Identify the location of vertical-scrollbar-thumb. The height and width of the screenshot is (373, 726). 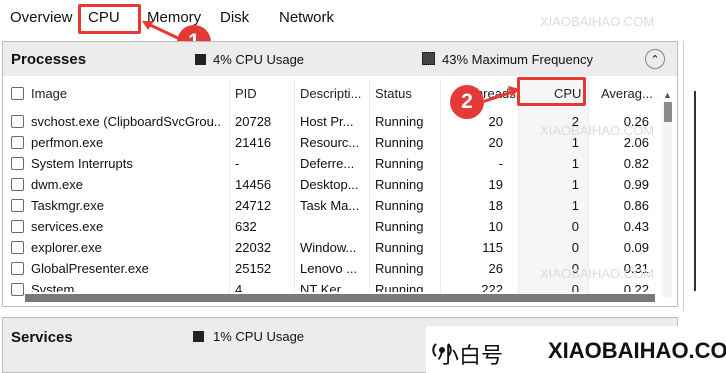
(668, 112).